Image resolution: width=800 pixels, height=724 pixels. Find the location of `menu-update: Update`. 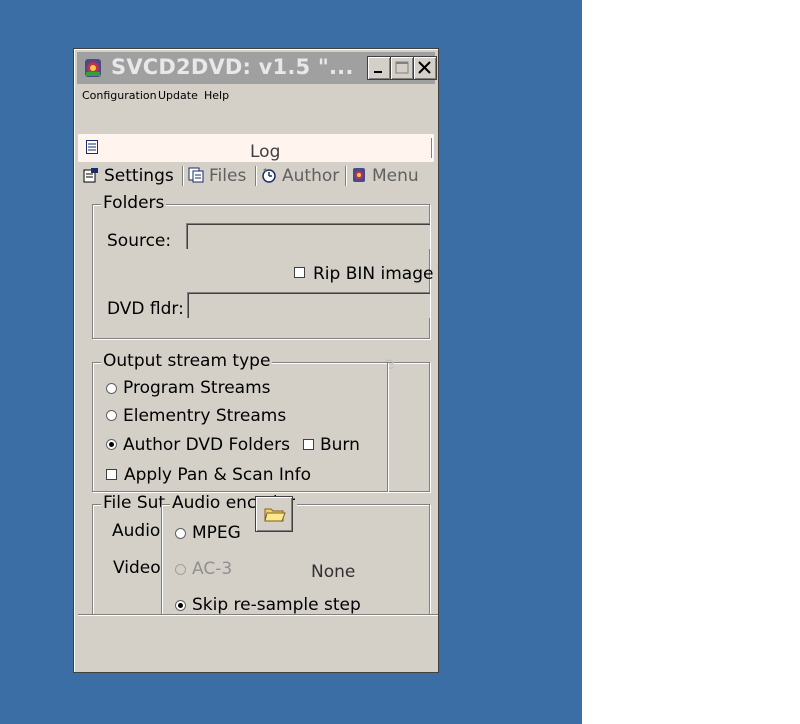

menu-update: Update is located at coordinates (178, 95).